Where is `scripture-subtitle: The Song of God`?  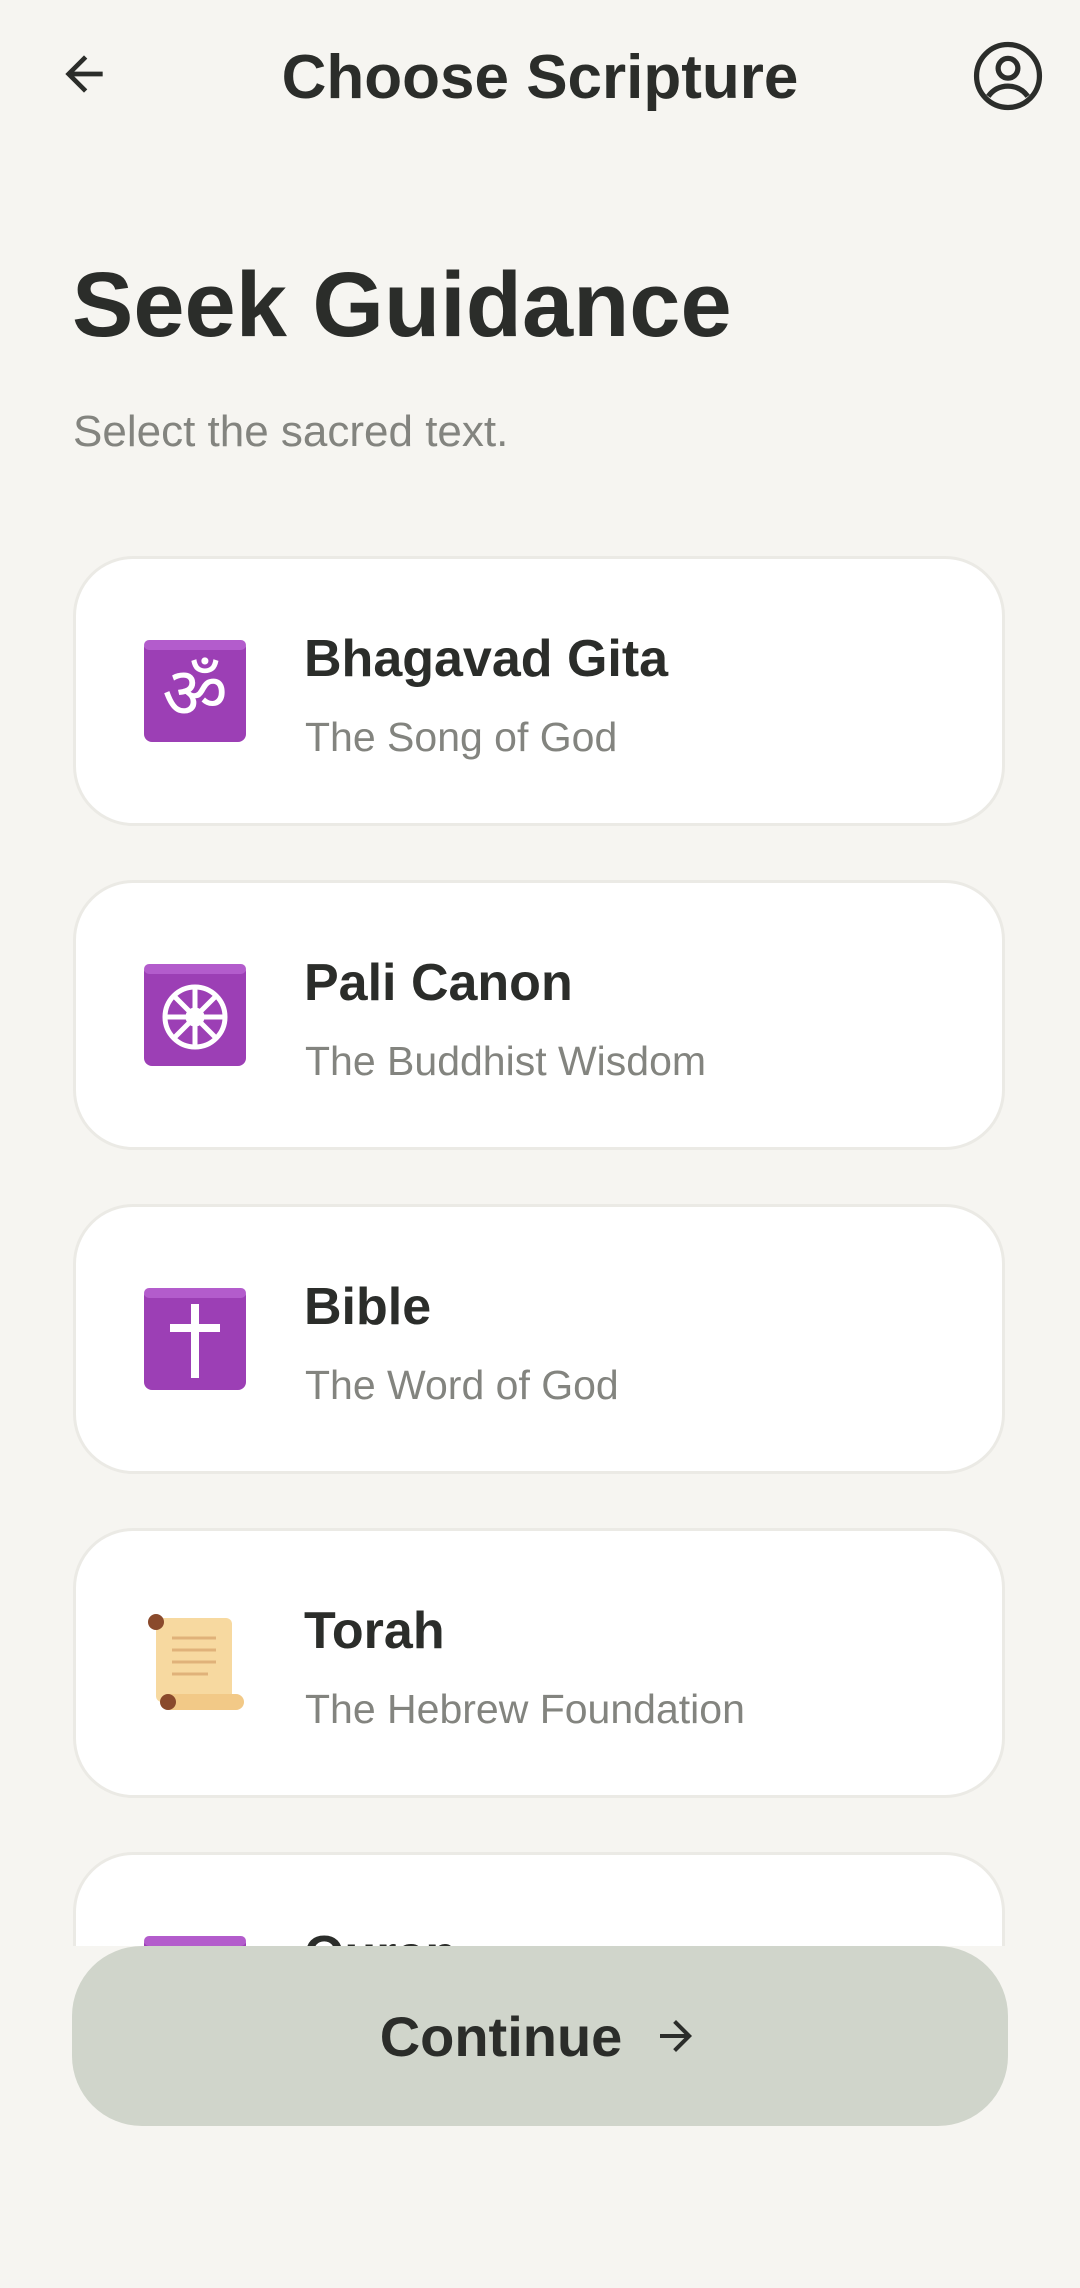 scripture-subtitle: The Song of God is located at coordinates (461, 737).